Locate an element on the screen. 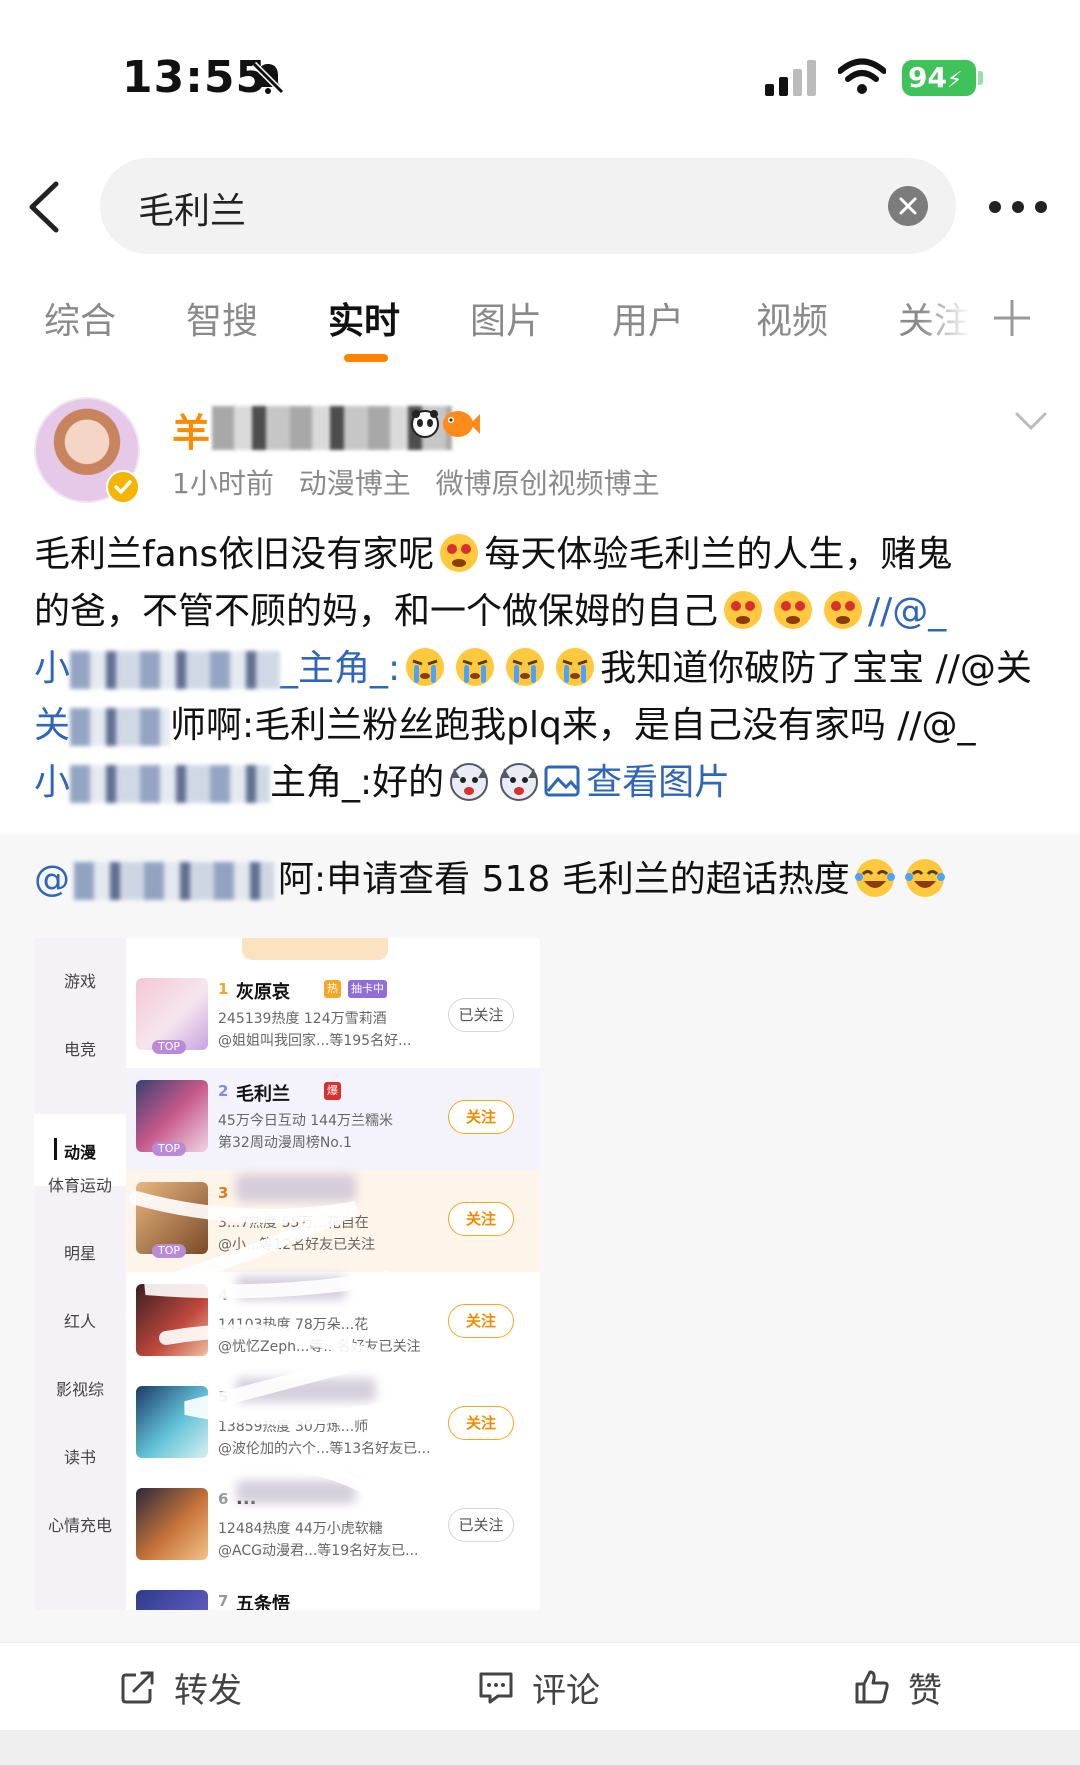  battery-cap is located at coordinates (980, 78).